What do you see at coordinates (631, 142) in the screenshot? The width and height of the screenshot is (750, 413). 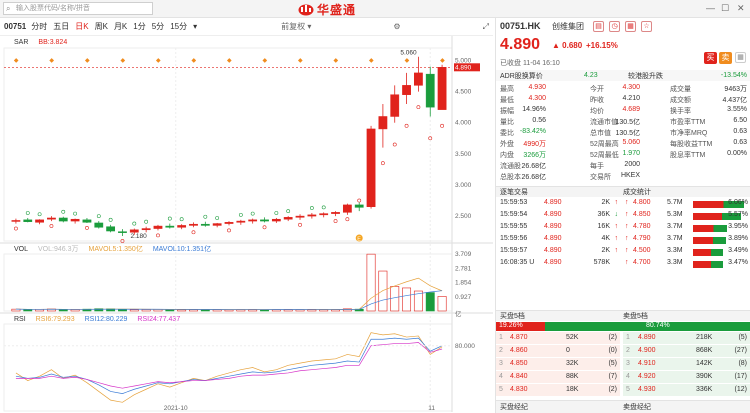 I see `stat-value: 5.060` at bounding box center [631, 142].